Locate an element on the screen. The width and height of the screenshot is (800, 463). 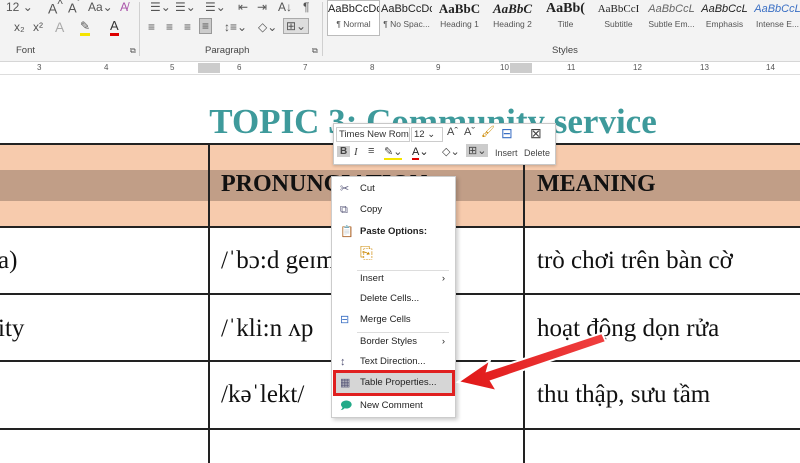
annotation-arrow is located at coordinates (531, 362).